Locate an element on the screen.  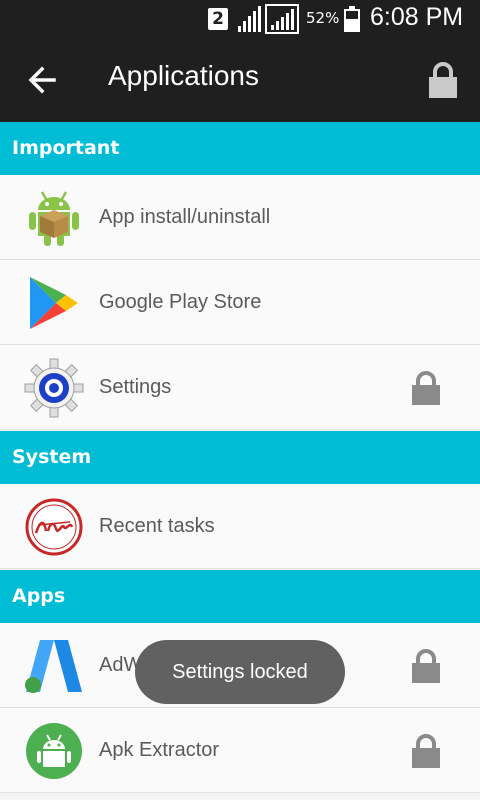
toast-message: Settings locked is located at coordinates (240, 672).